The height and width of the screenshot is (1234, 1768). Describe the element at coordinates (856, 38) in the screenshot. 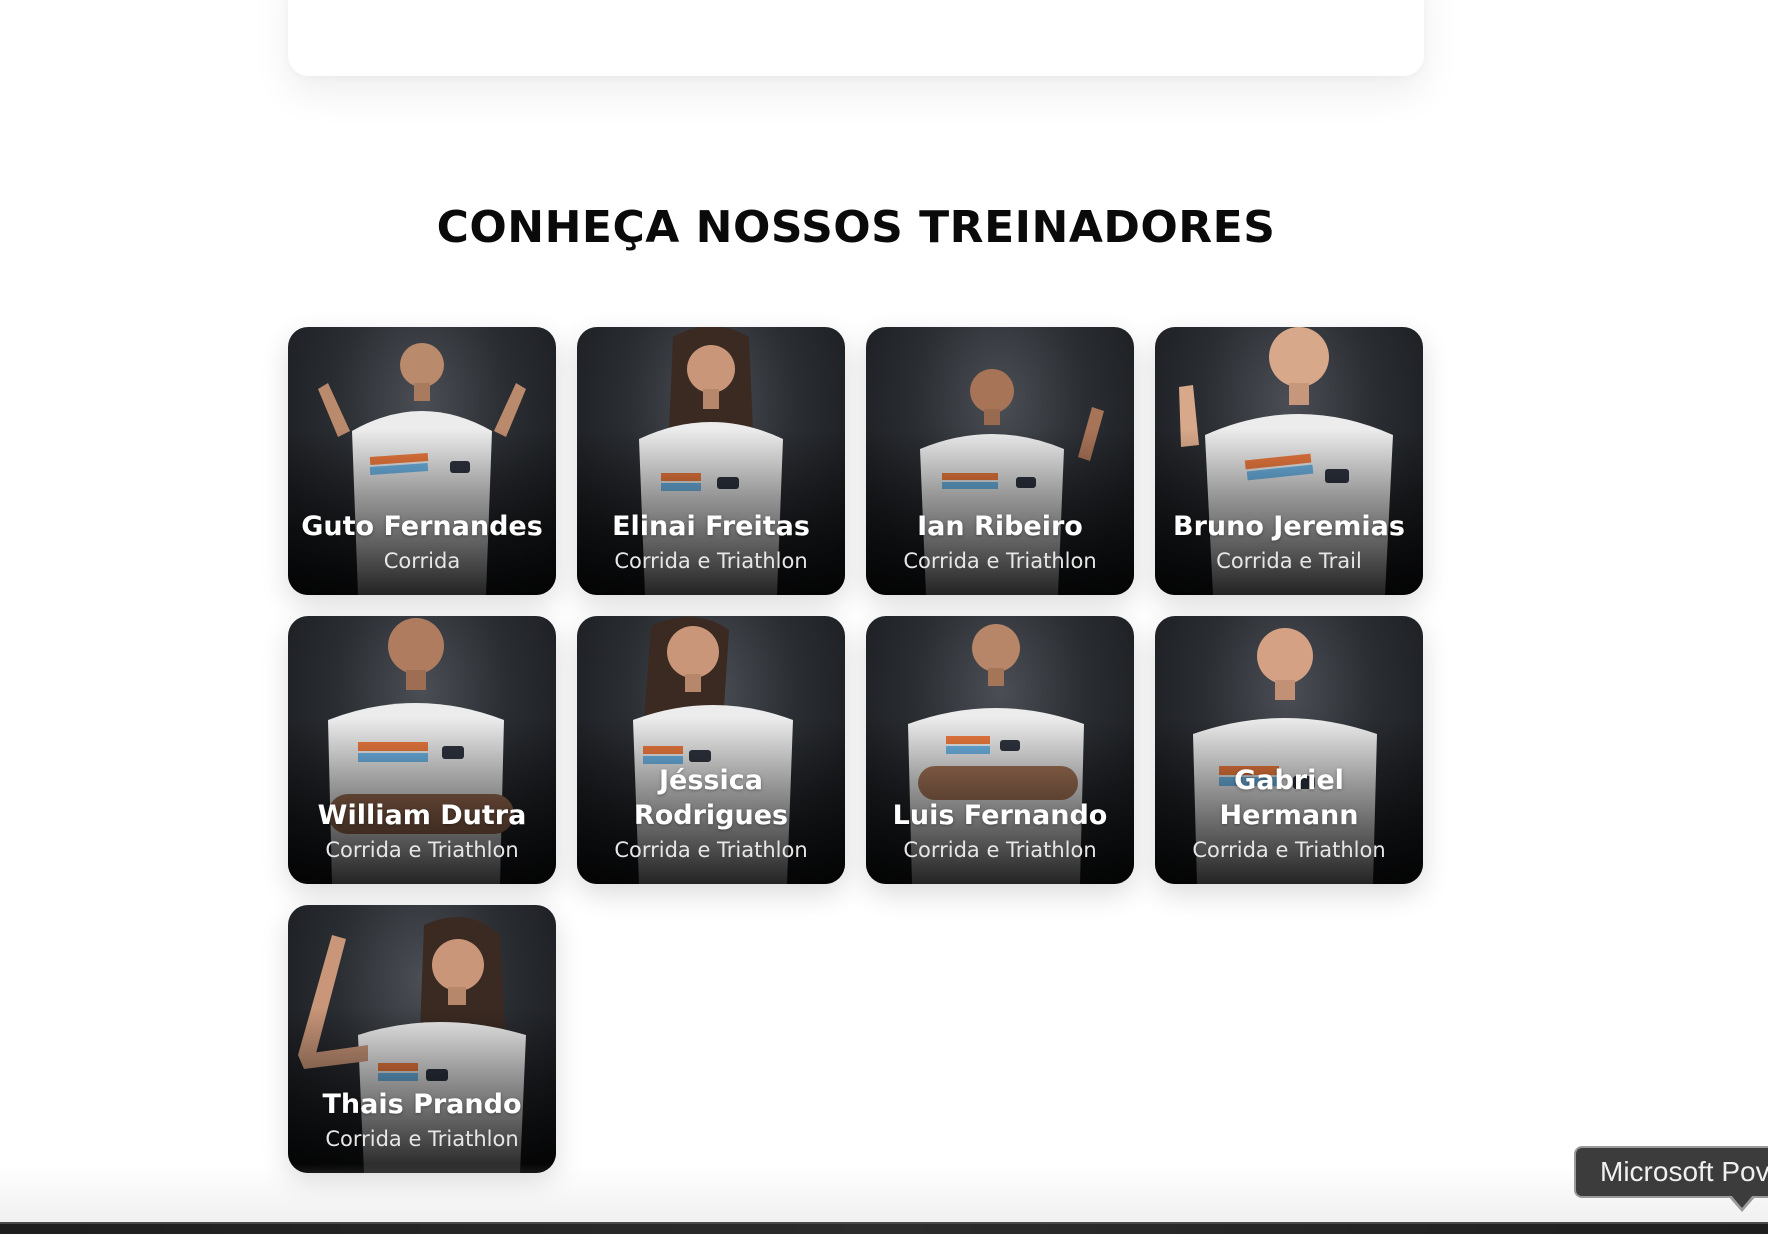

I see `previous-section-card` at that location.